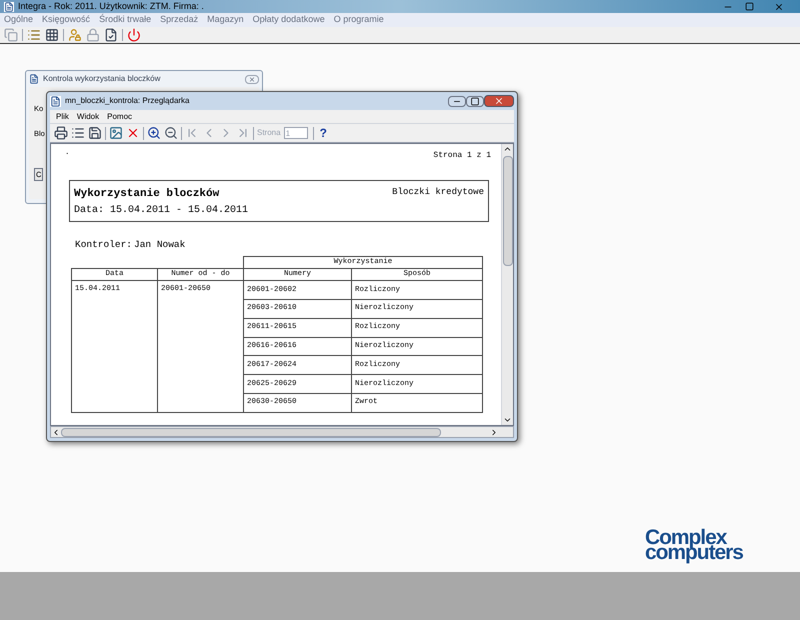 This screenshot has height=620, width=800. What do you see at coordinates (475, 101) in the screenshot?
I see `maximize-icon` at bounding box center [475, 101].